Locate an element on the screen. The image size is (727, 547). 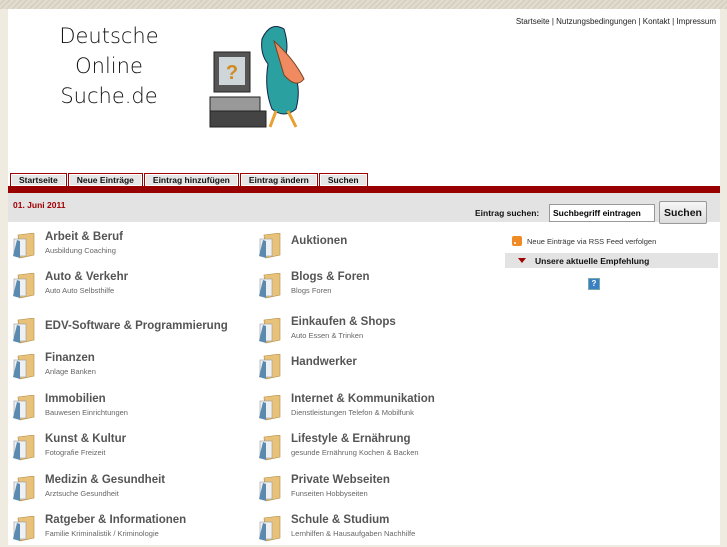
toplink-kontakt: Kontakt is located at coordinates (656, 21).